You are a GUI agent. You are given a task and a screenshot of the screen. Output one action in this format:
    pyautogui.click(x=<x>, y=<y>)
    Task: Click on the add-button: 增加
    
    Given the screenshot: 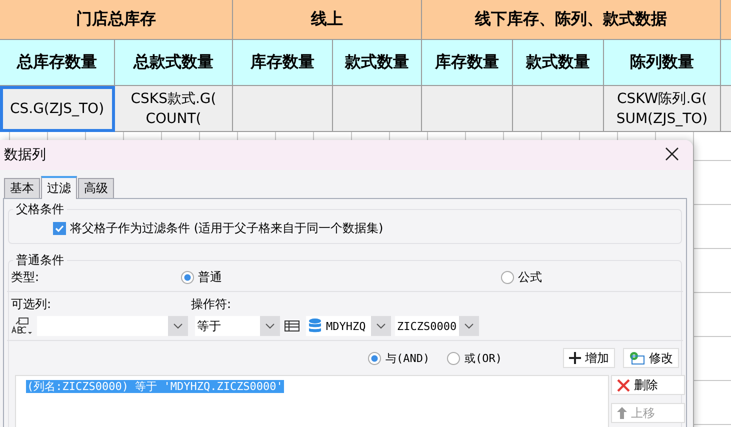 What is the action you would take?
    pyautogui.click(x=589, y=358)
    